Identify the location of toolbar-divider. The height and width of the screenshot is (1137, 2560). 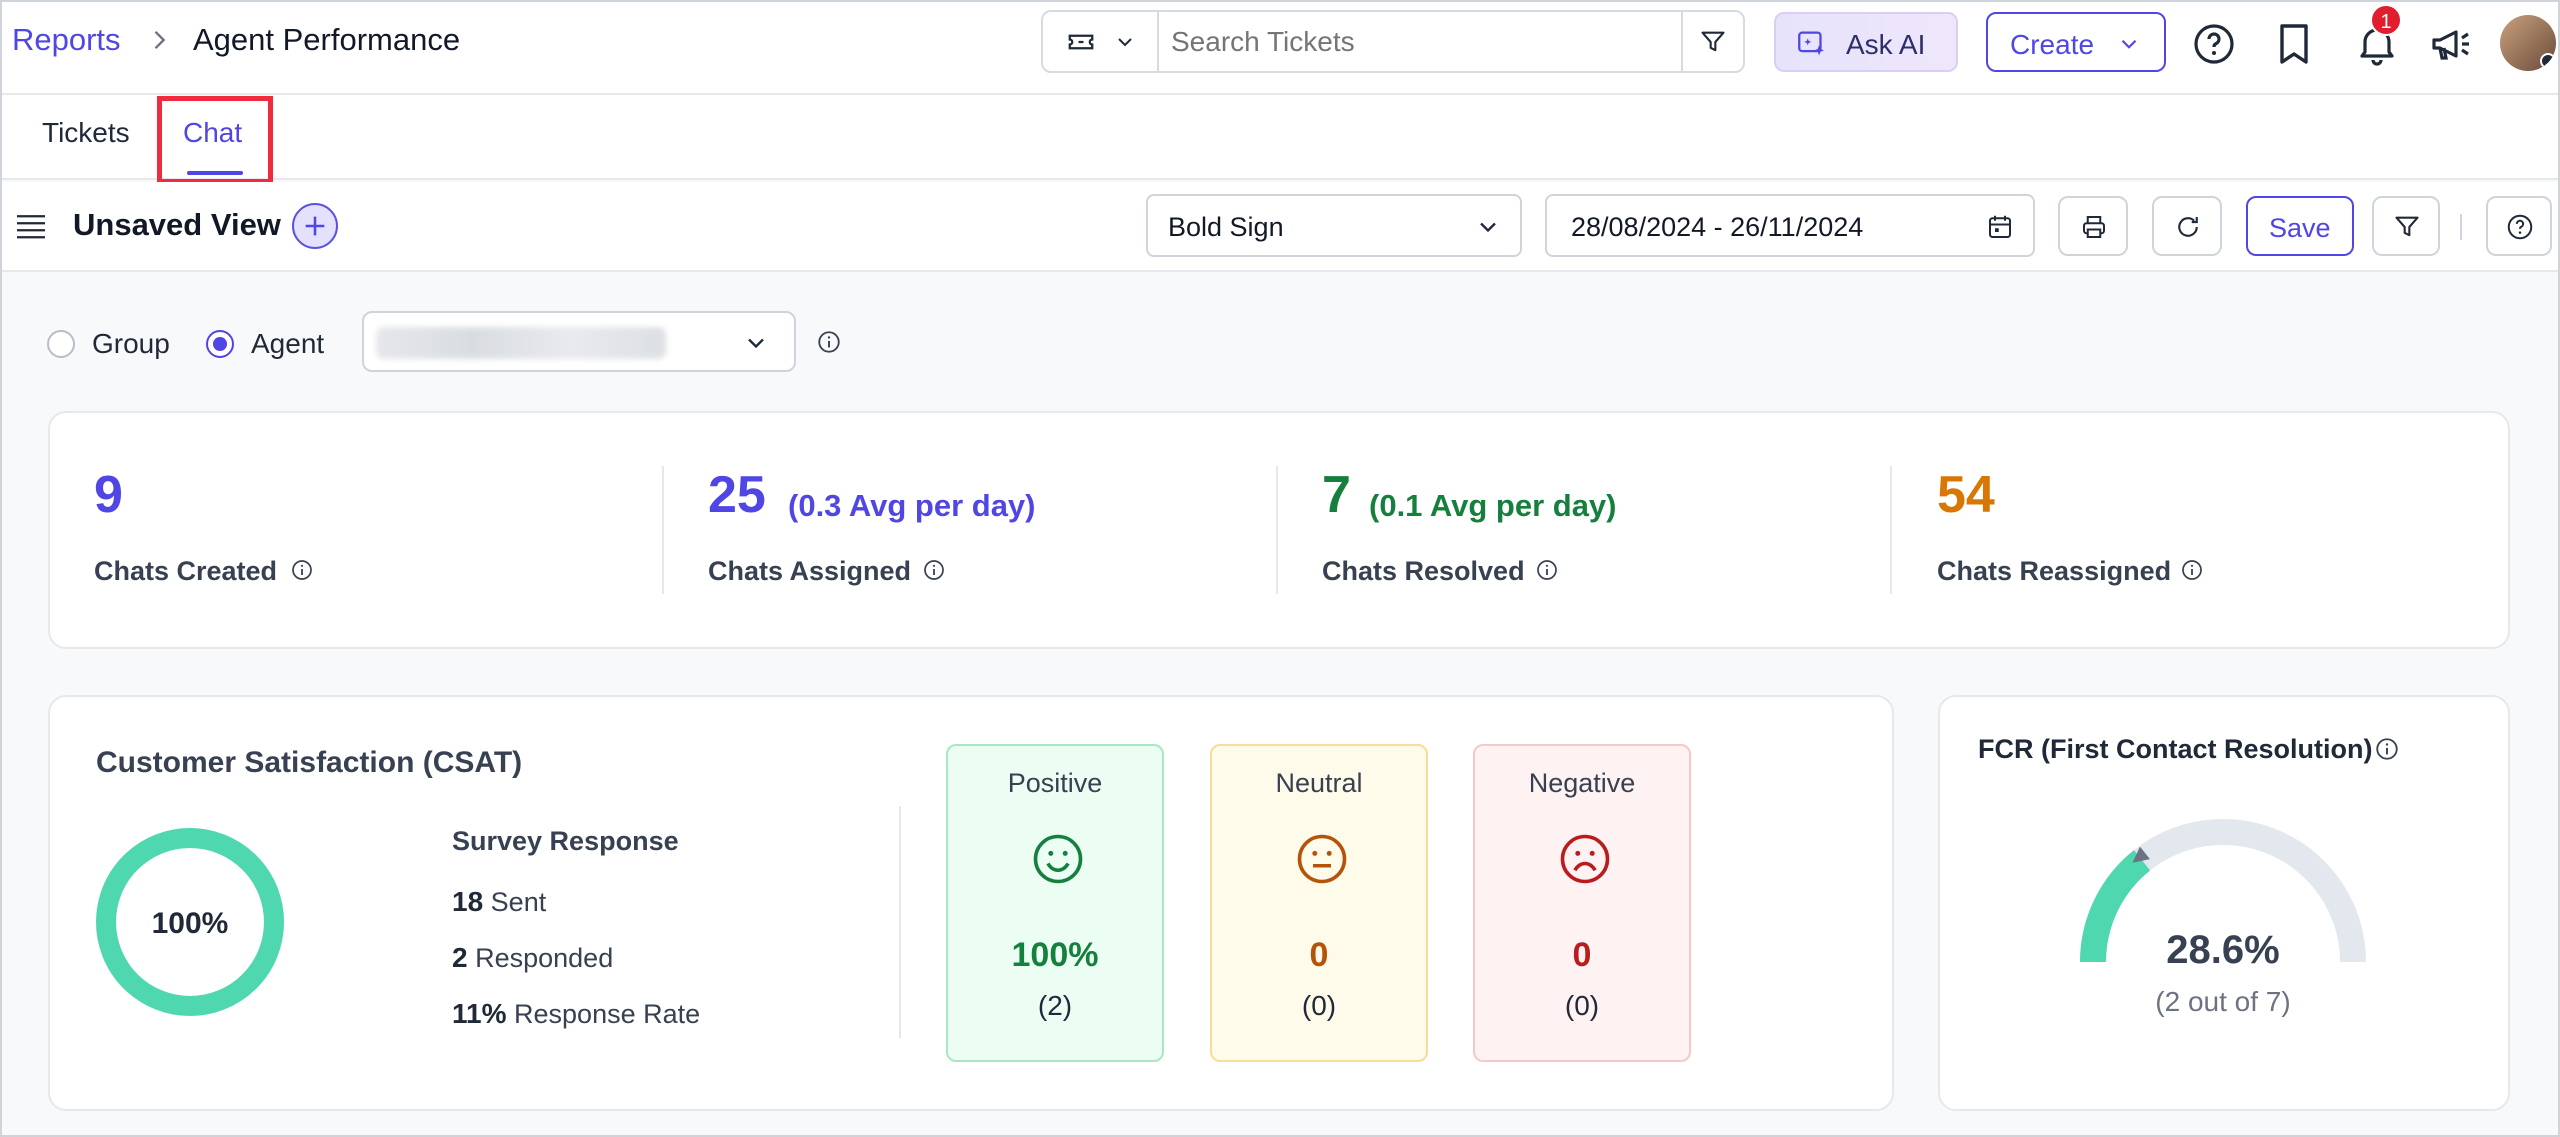
(2461, 227).